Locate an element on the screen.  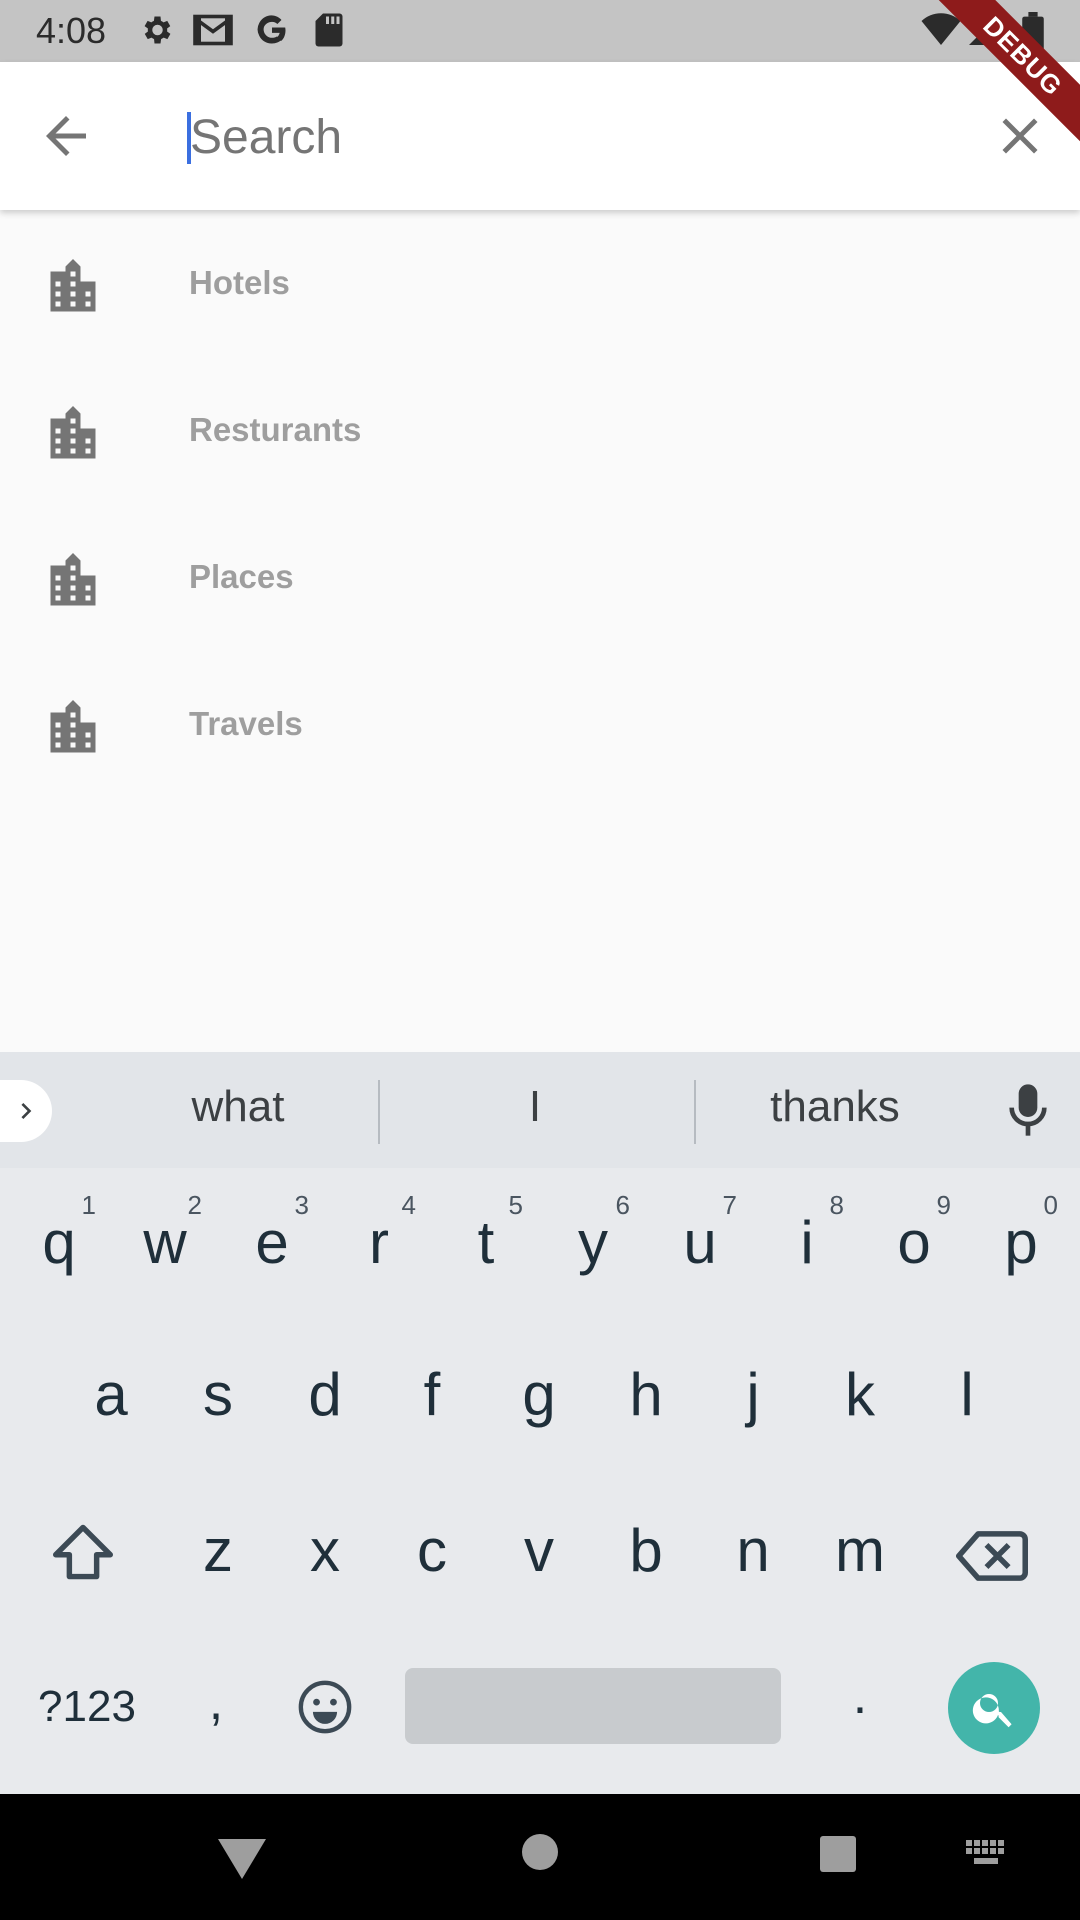
list-item-label: Travels is located at coordinates (246, 723).